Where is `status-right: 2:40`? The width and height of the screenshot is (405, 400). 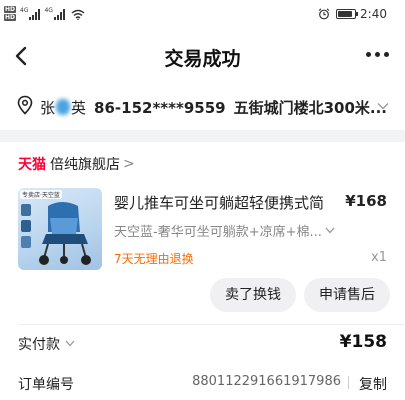
status-right: 2:40 is located at coordinates (352, 14).